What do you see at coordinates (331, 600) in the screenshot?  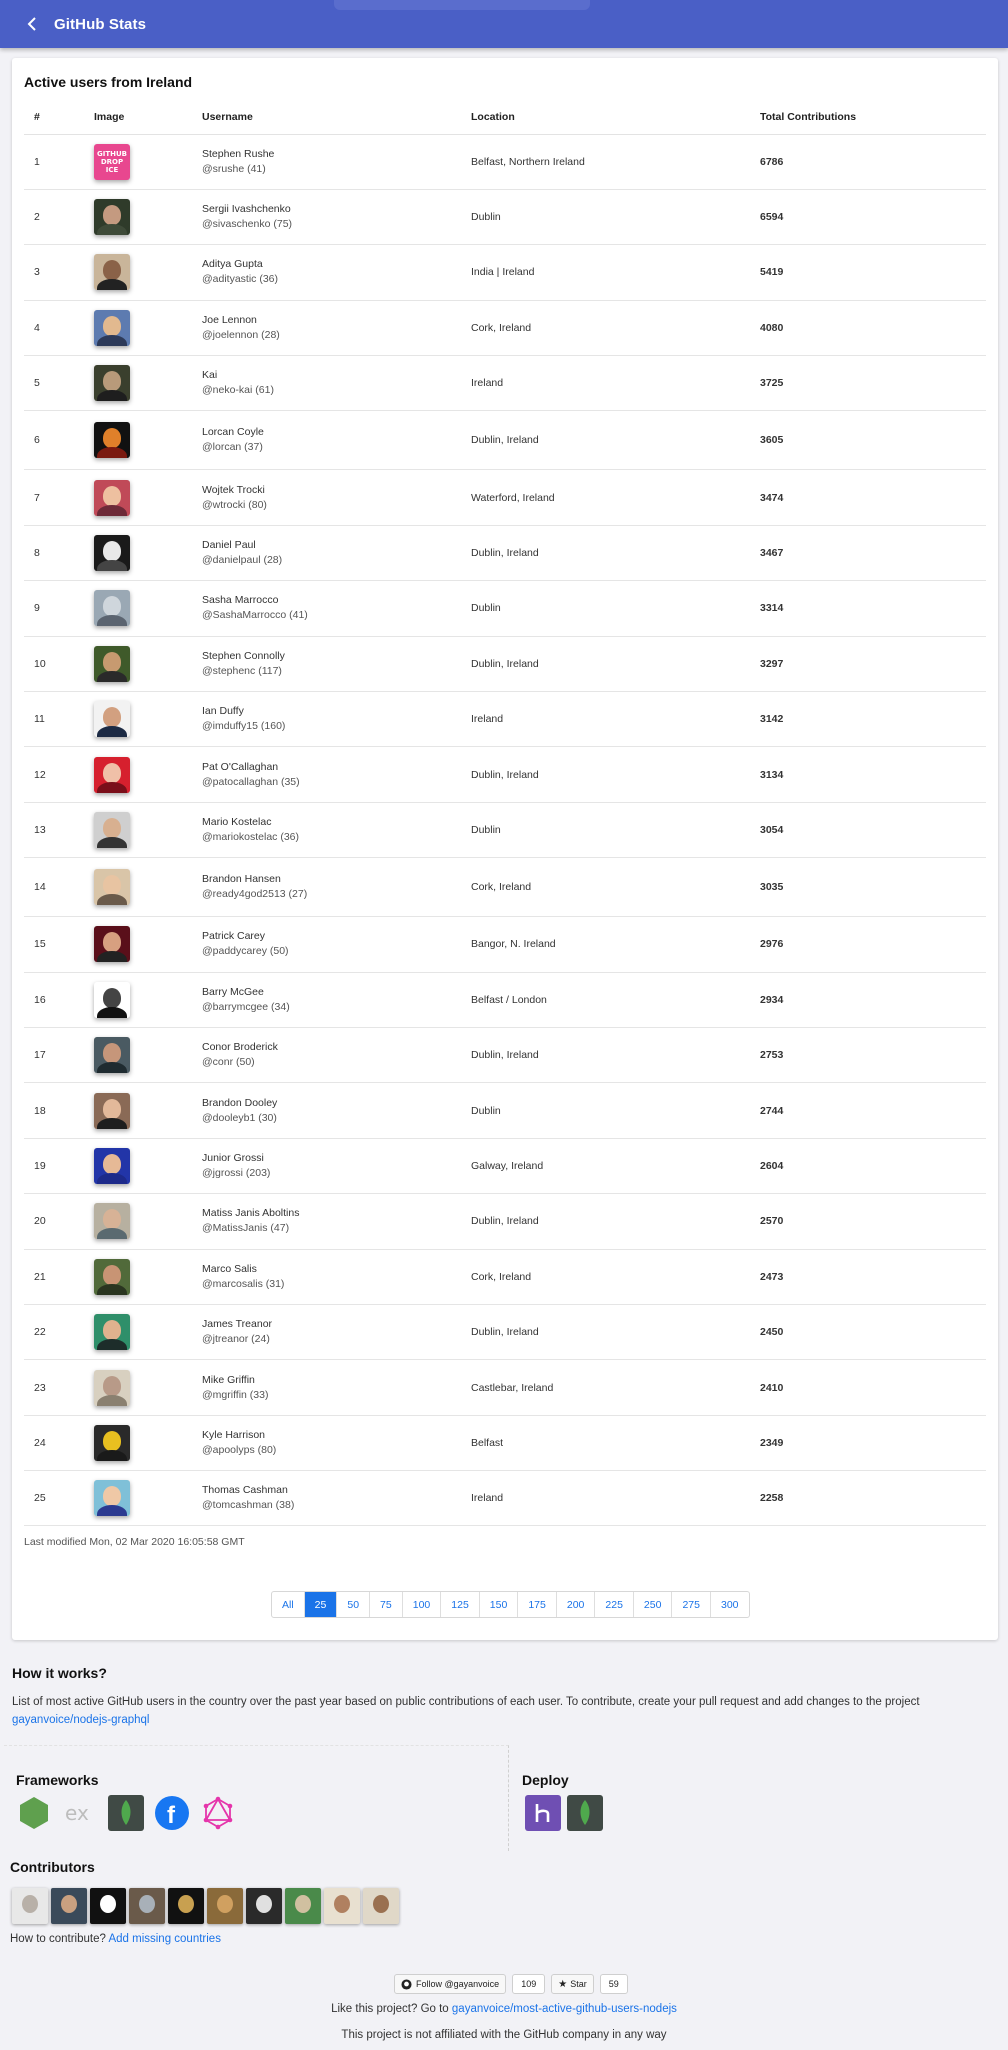 I see `user-name: Sasha Marrocco` at bounding box center [331, 600].